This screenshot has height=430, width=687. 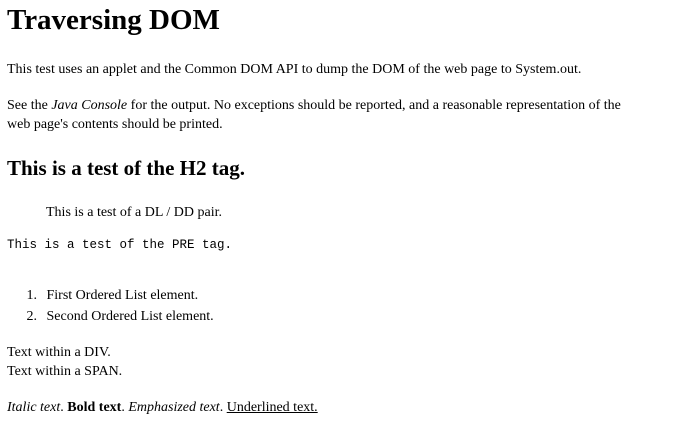 I want to click on bold-text: Bold text, so click(x=94, y=407).